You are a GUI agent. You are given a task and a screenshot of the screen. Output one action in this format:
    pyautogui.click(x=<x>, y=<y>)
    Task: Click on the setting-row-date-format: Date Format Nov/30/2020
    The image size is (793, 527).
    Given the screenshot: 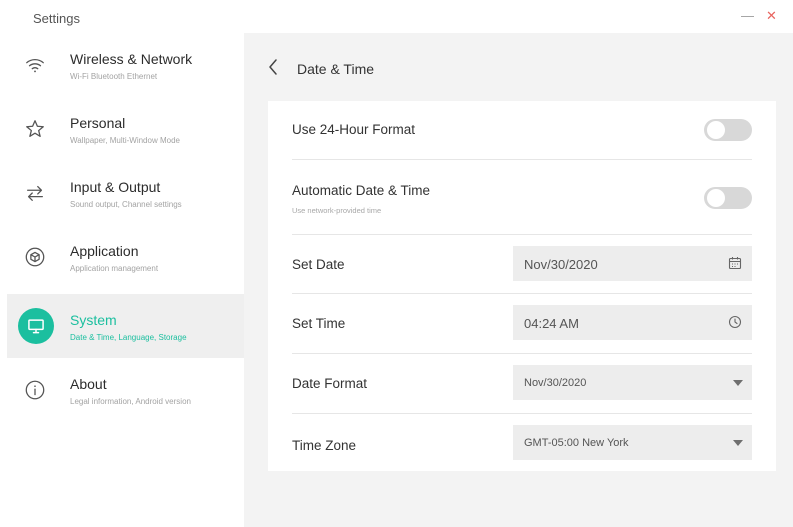 What is the action you would take?
    pyautogui.click(x=522, y=384)
    